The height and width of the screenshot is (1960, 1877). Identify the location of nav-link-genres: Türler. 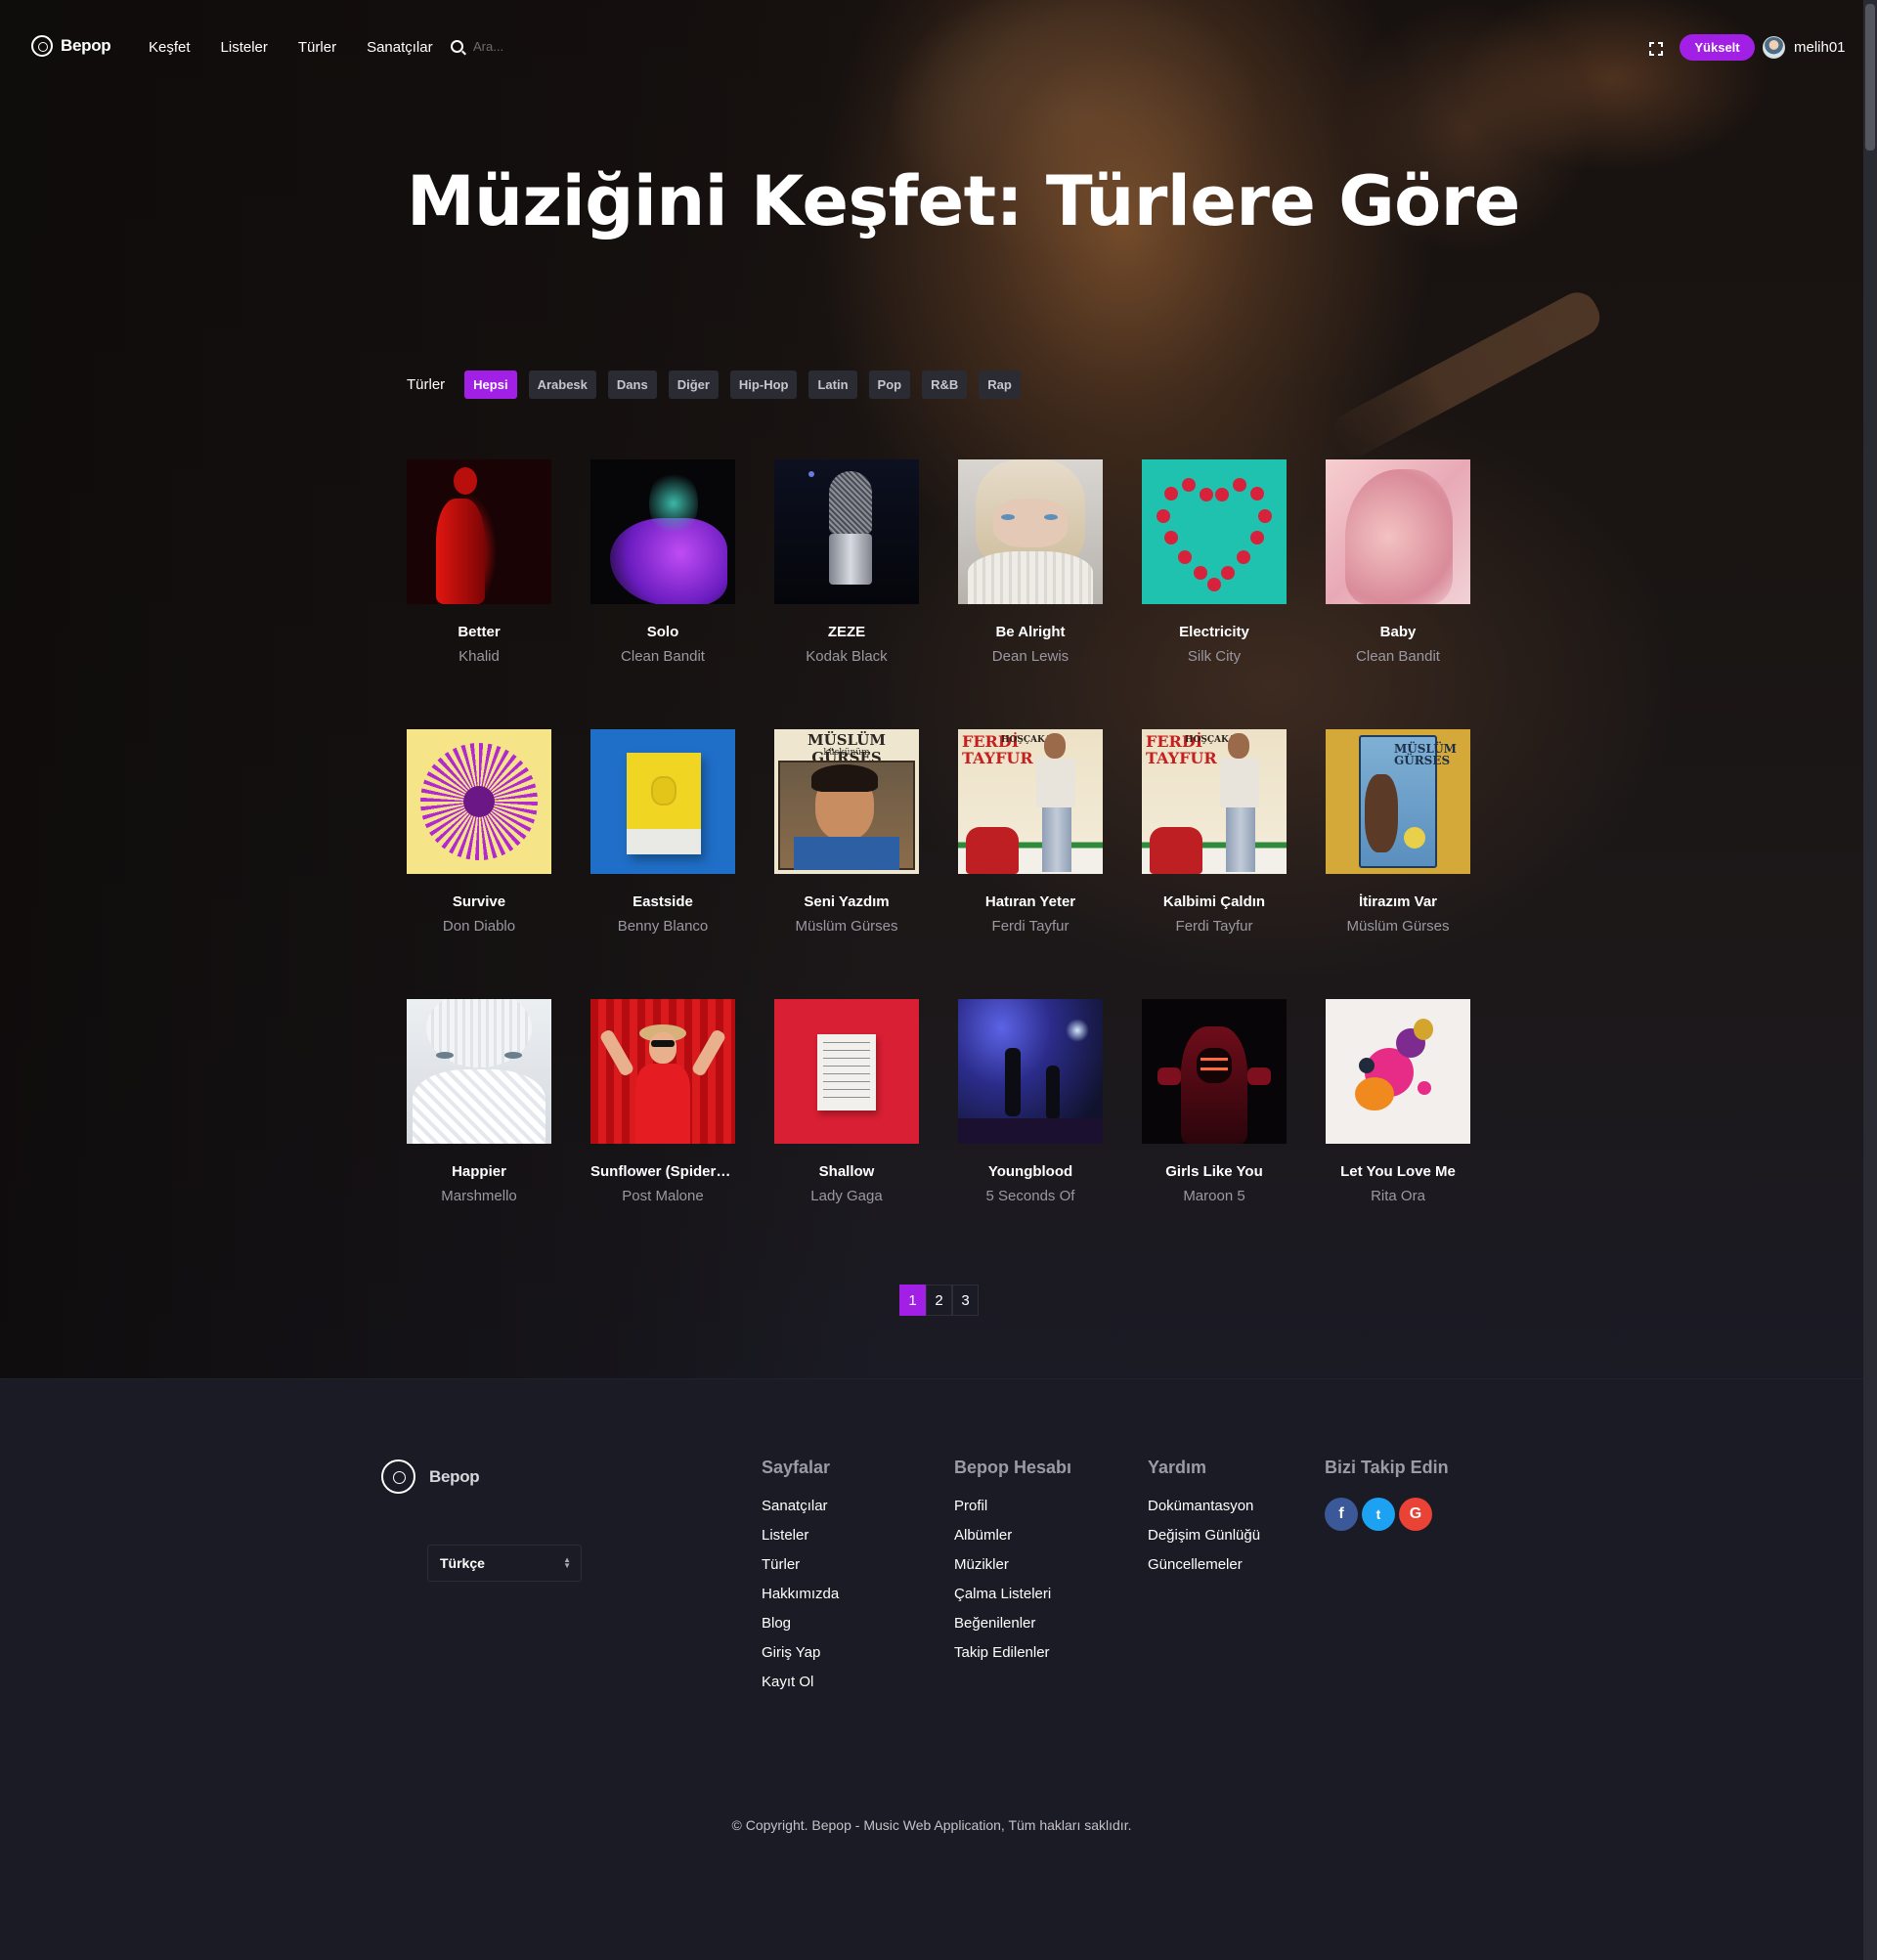
(317, 48).